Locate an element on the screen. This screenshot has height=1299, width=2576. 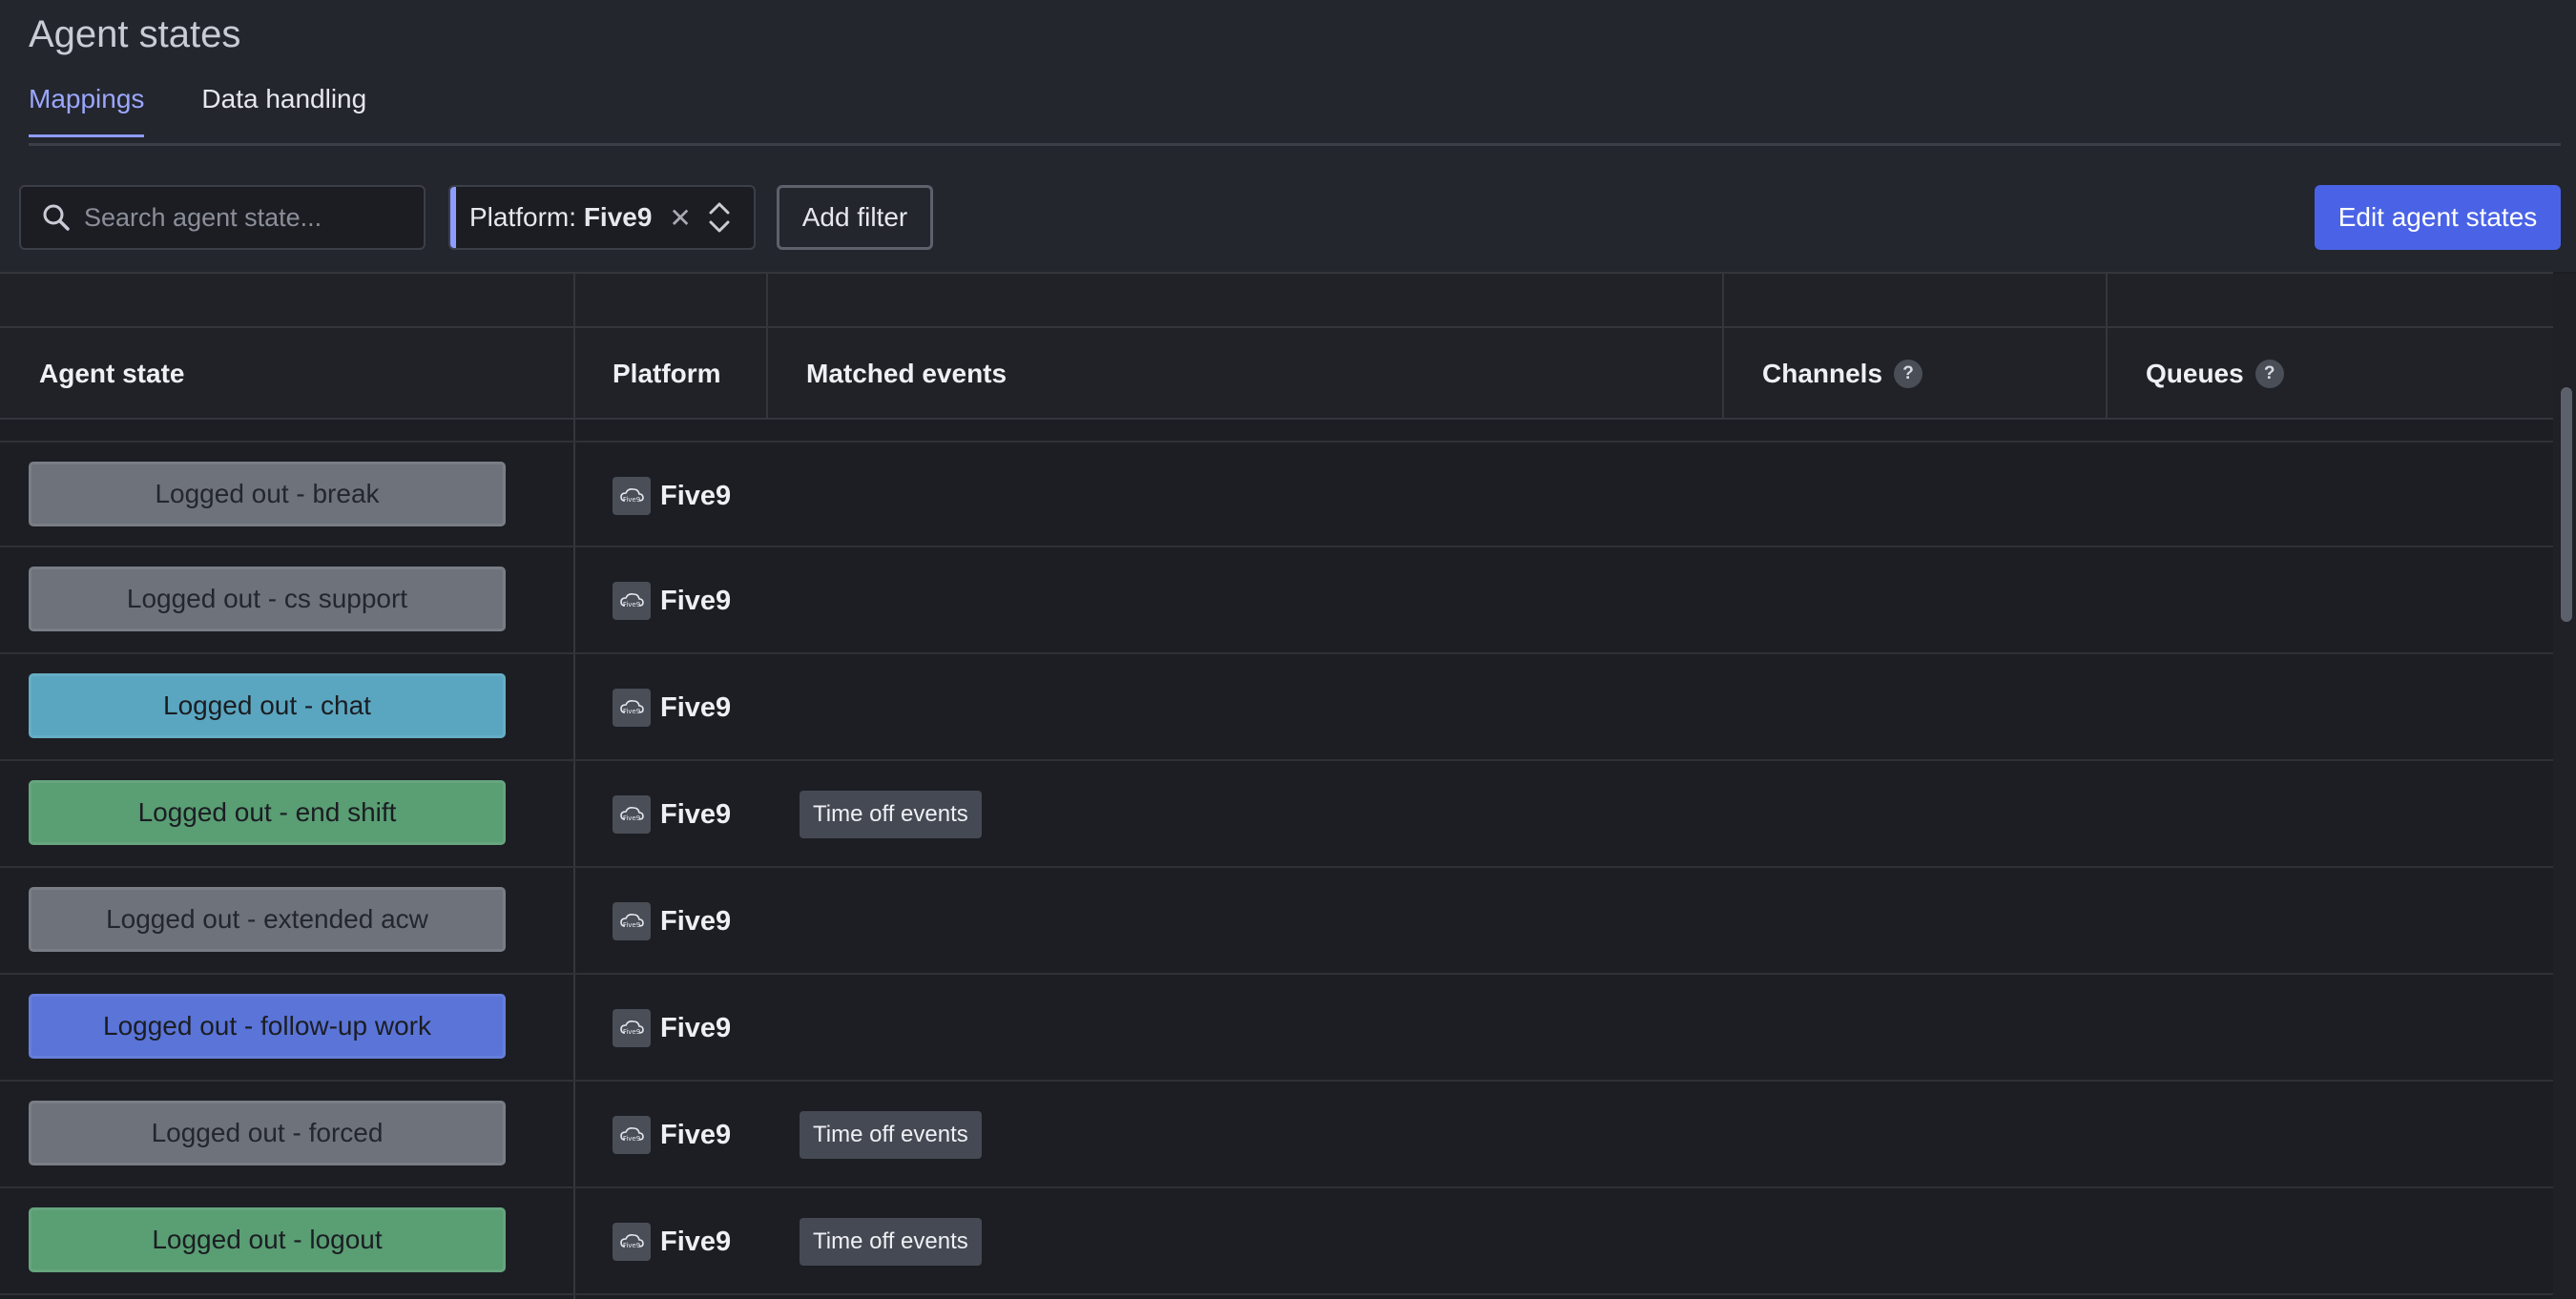
edit-agent-states-button: Edit agent states is located at coordinates (2438, 218).